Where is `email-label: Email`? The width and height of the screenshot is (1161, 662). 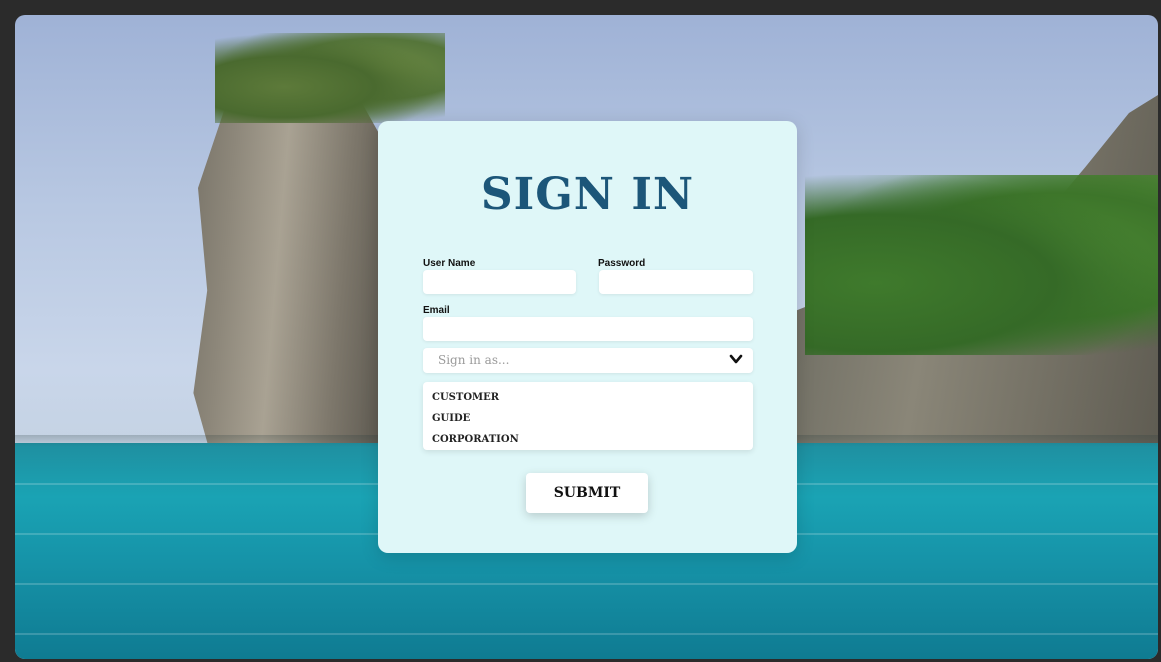 email-label: Email is located at coordinates (436, 310).